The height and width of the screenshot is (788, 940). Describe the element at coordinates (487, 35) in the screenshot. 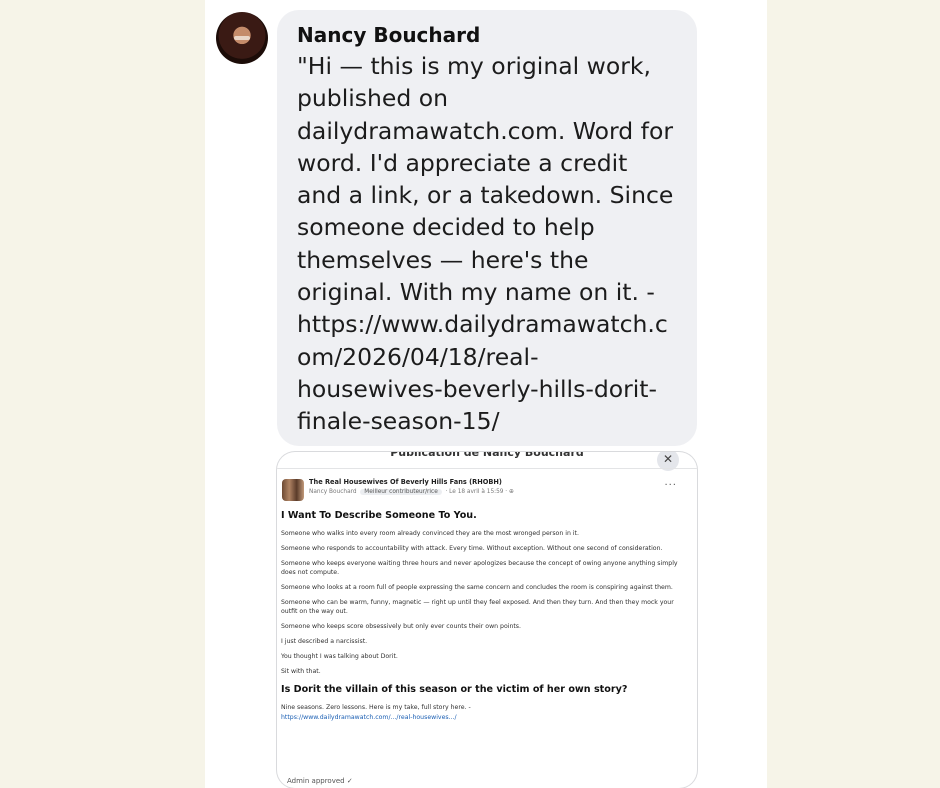

I see `comment-author: Nancy Bouchard` at that location.